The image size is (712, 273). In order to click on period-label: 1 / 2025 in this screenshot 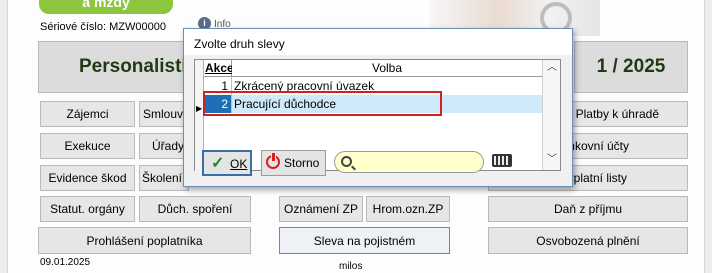, I will do `click(631, 66)`.